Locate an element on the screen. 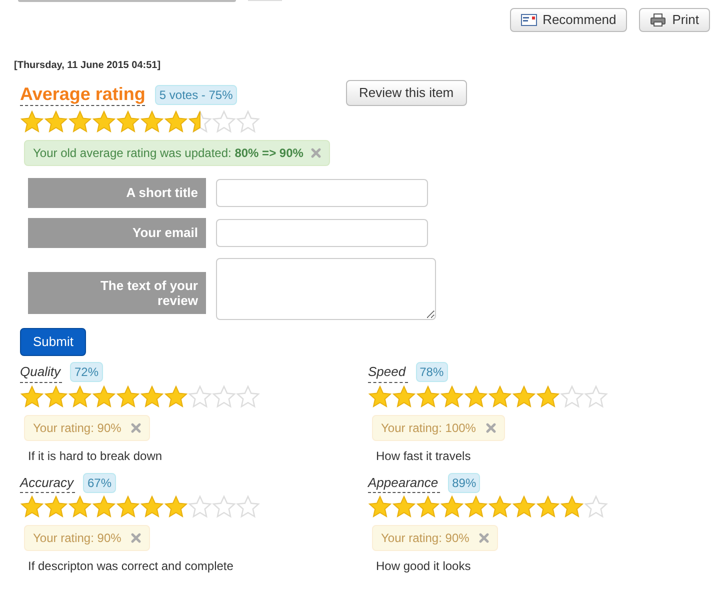 The height and width of the screenshot is (598, 718). envelope-icon is located at coordinates (528, 20).